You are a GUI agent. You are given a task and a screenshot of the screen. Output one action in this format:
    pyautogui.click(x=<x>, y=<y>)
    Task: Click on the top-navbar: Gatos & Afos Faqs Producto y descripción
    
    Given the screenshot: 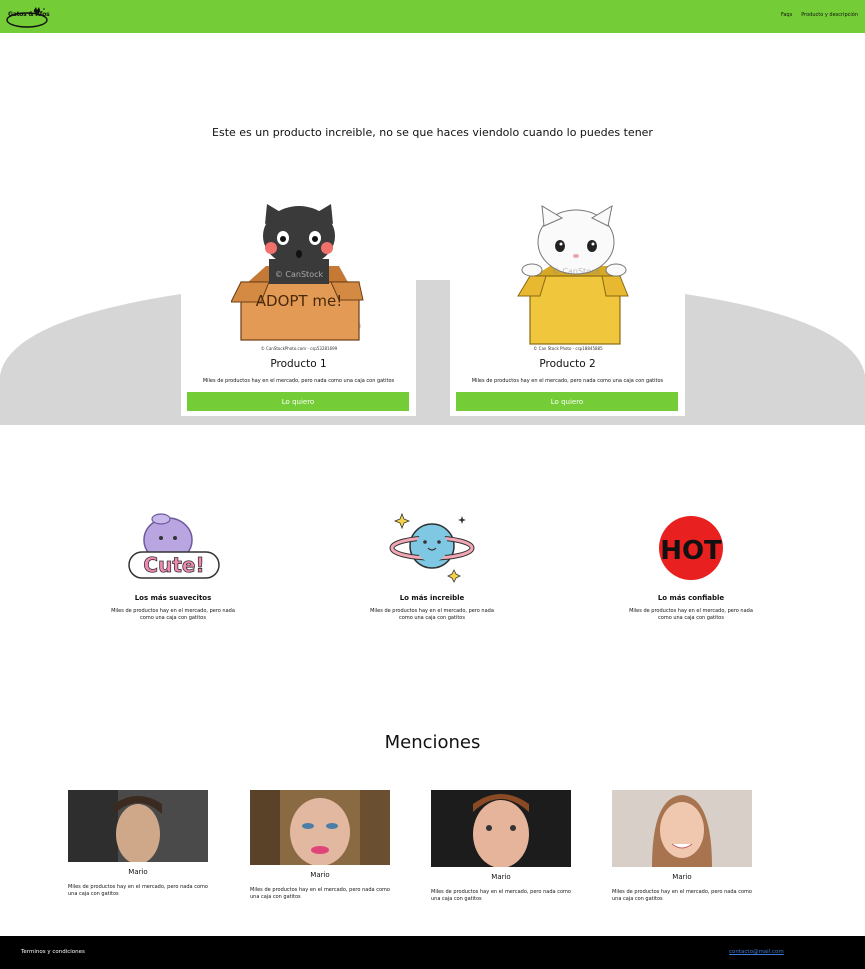 What is the action you would take?
    pyautogui.click(x=432, y=16)
    